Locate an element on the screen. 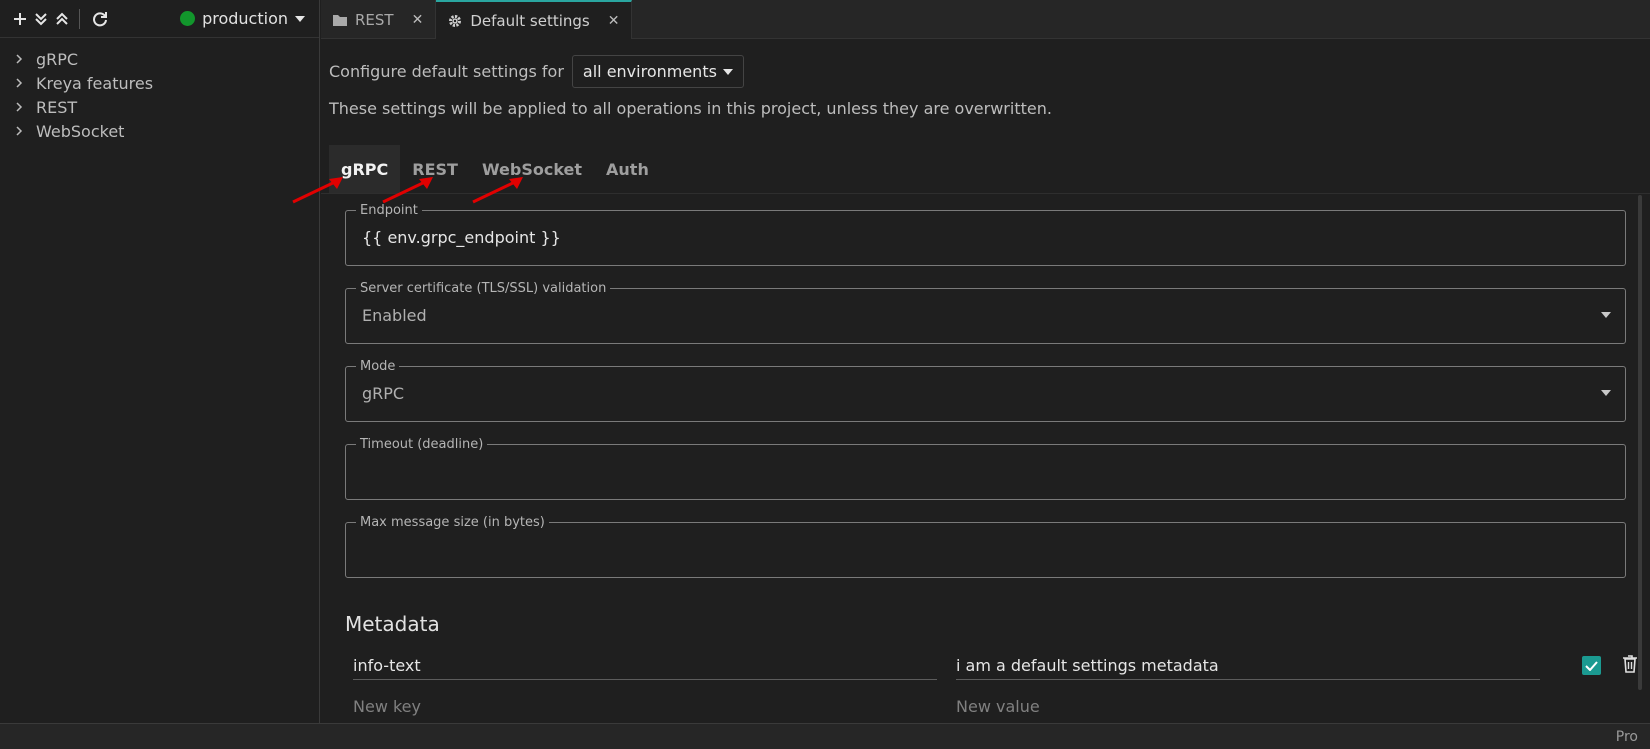 This screenshot has width=1650, height=749. expand-all-icon is located at coordinates (41, 19).